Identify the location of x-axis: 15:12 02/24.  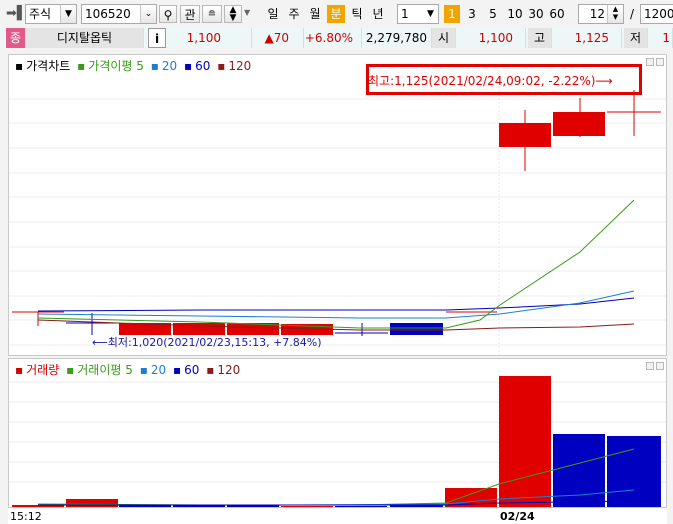
(337, 516).